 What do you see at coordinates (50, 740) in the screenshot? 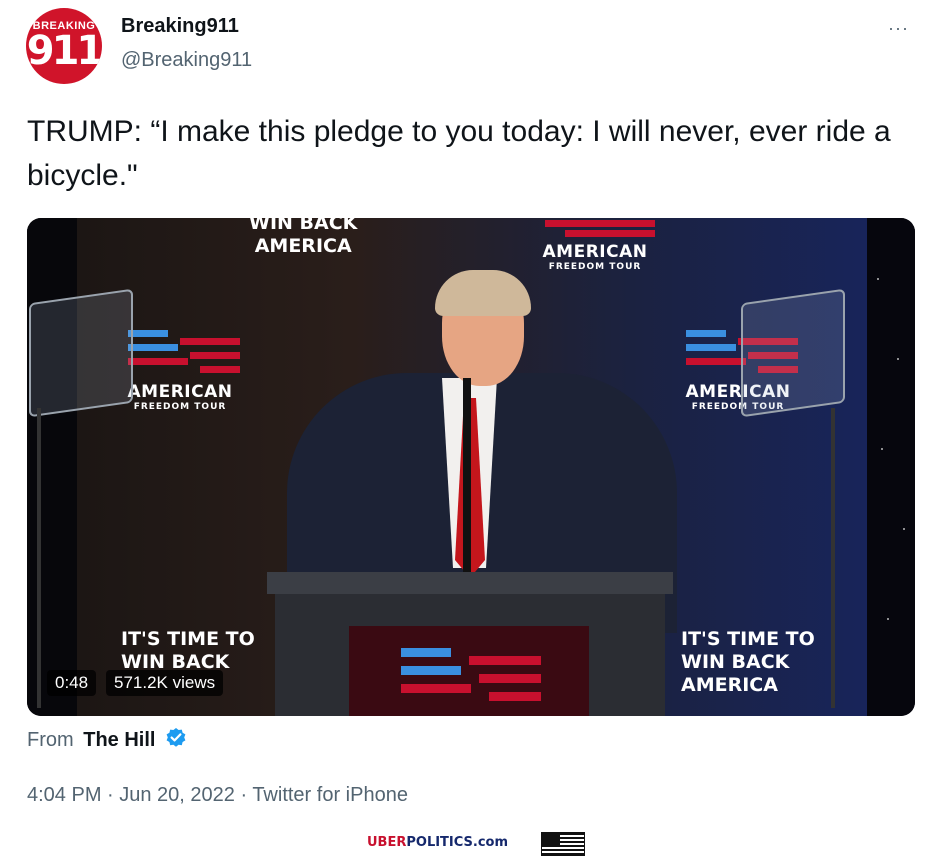
I see `source-prefix: From` at bounding box center [50, 740].